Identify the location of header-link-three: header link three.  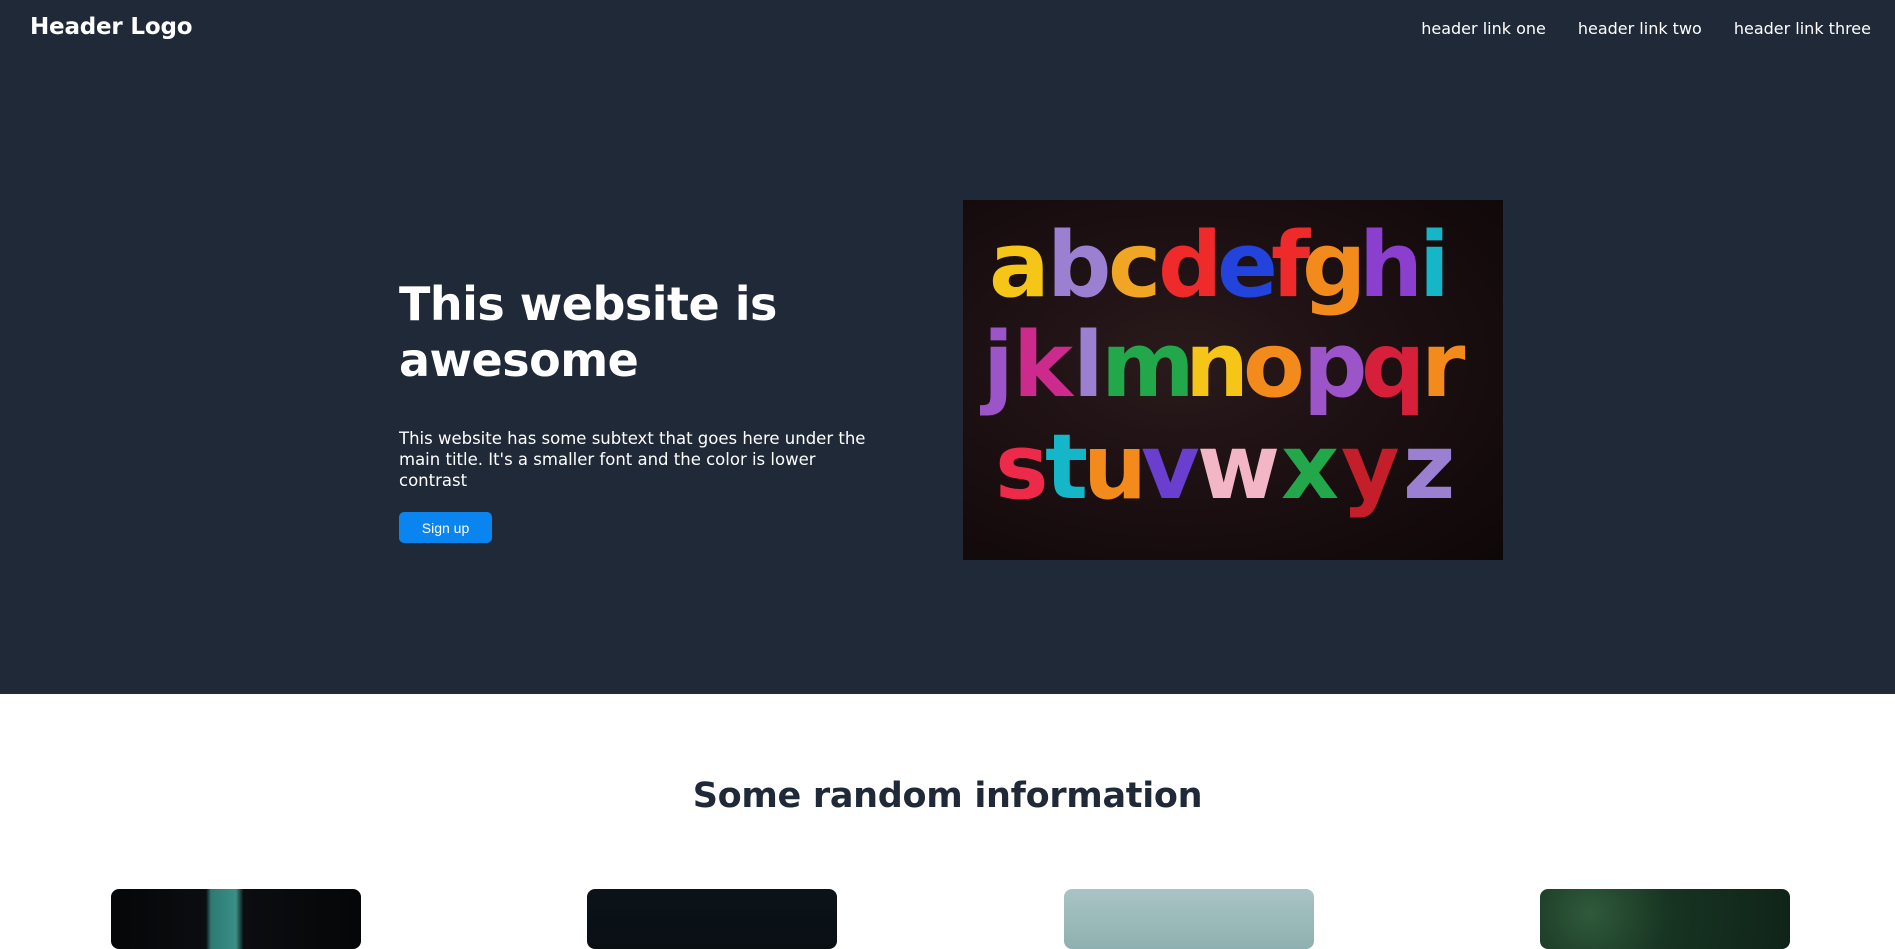
(1802, 28).